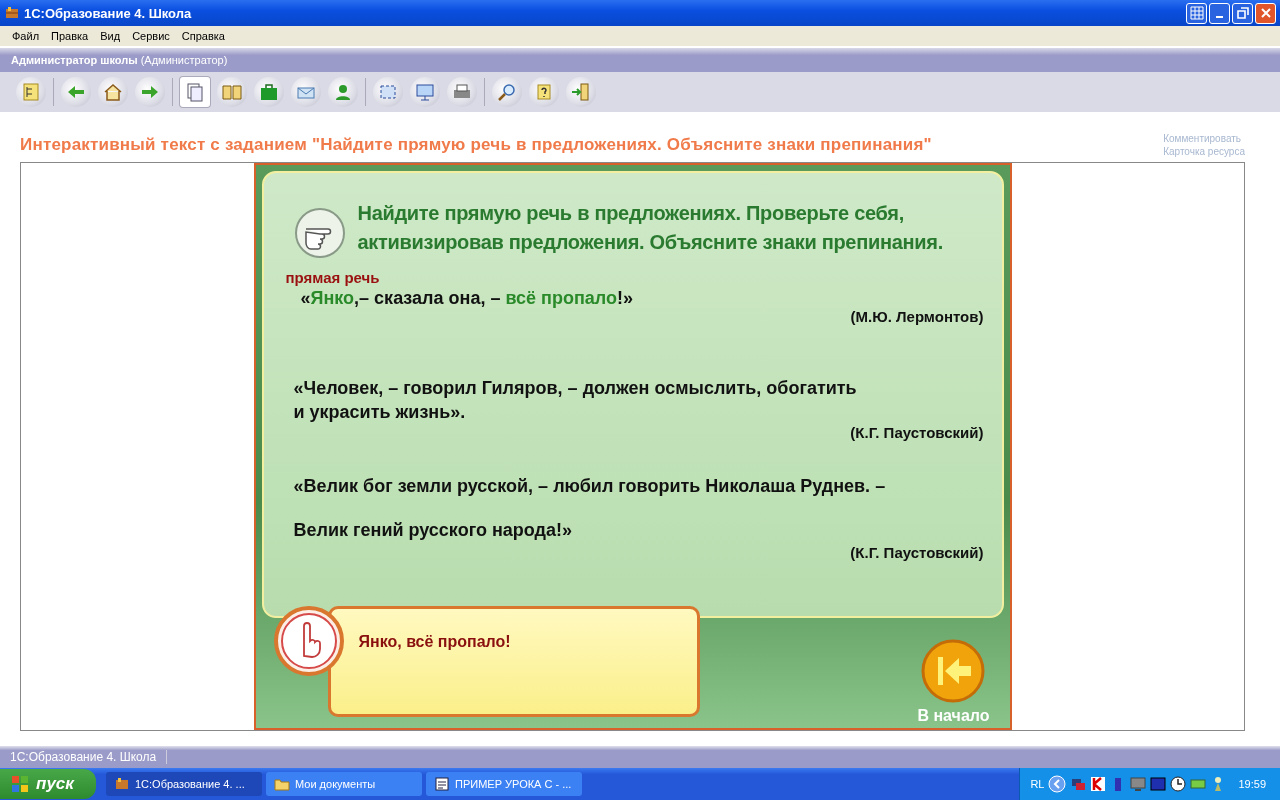 The image size is (1280, 800). I want to click on windows-logo-icon, so click(20, 784).